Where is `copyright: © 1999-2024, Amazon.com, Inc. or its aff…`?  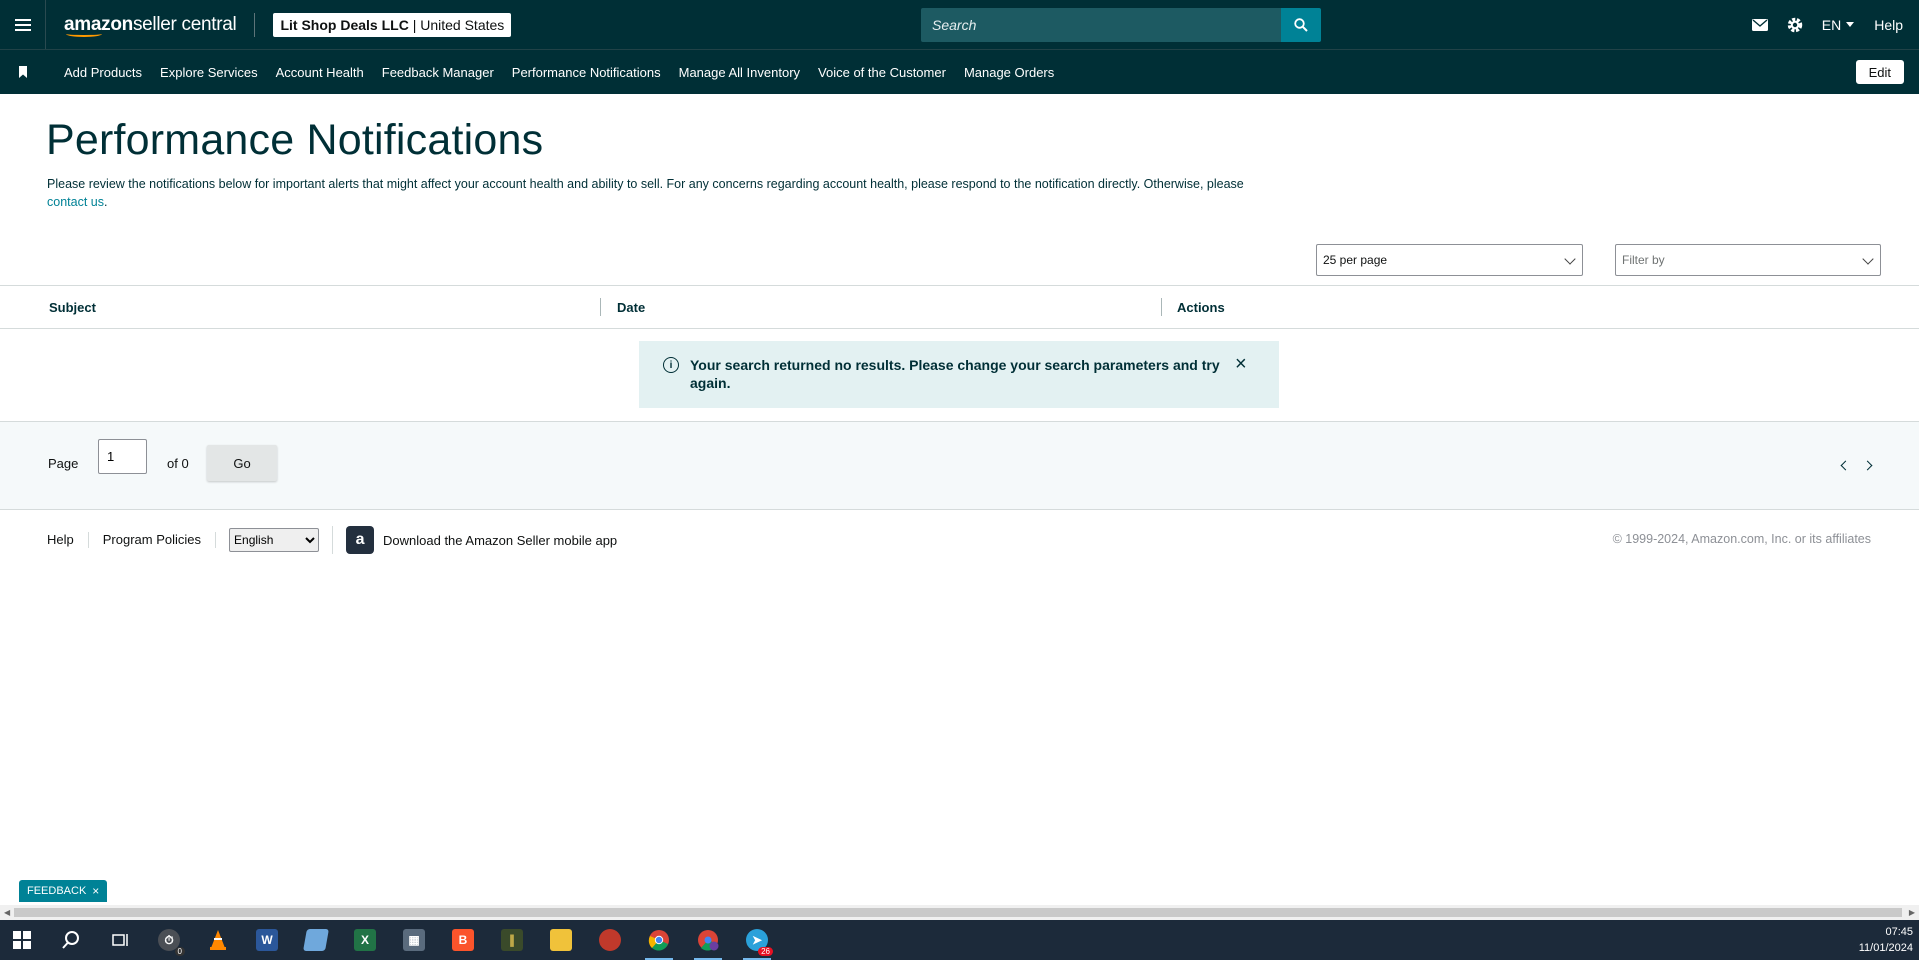 copyright: © 1999-2024, Amazon.com, Inc. or its aff… is located at coordinates (1741, 539).